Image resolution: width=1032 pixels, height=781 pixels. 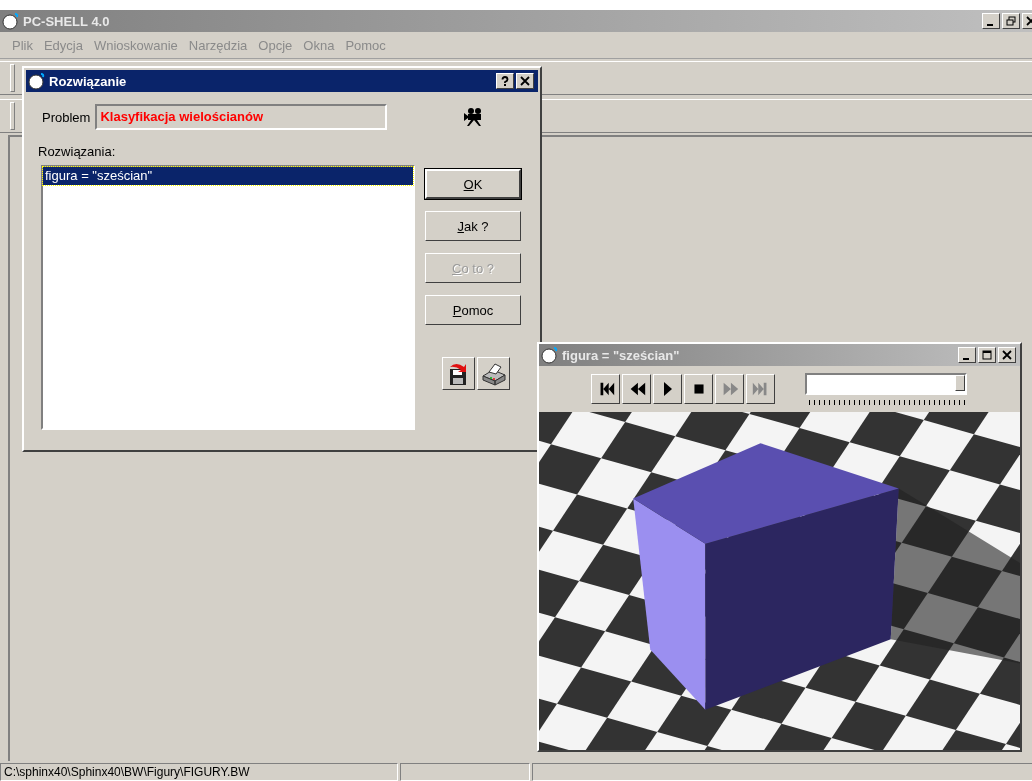 I want to click on viewer-title: figura = "sześcian", so click(x=621, y=355).